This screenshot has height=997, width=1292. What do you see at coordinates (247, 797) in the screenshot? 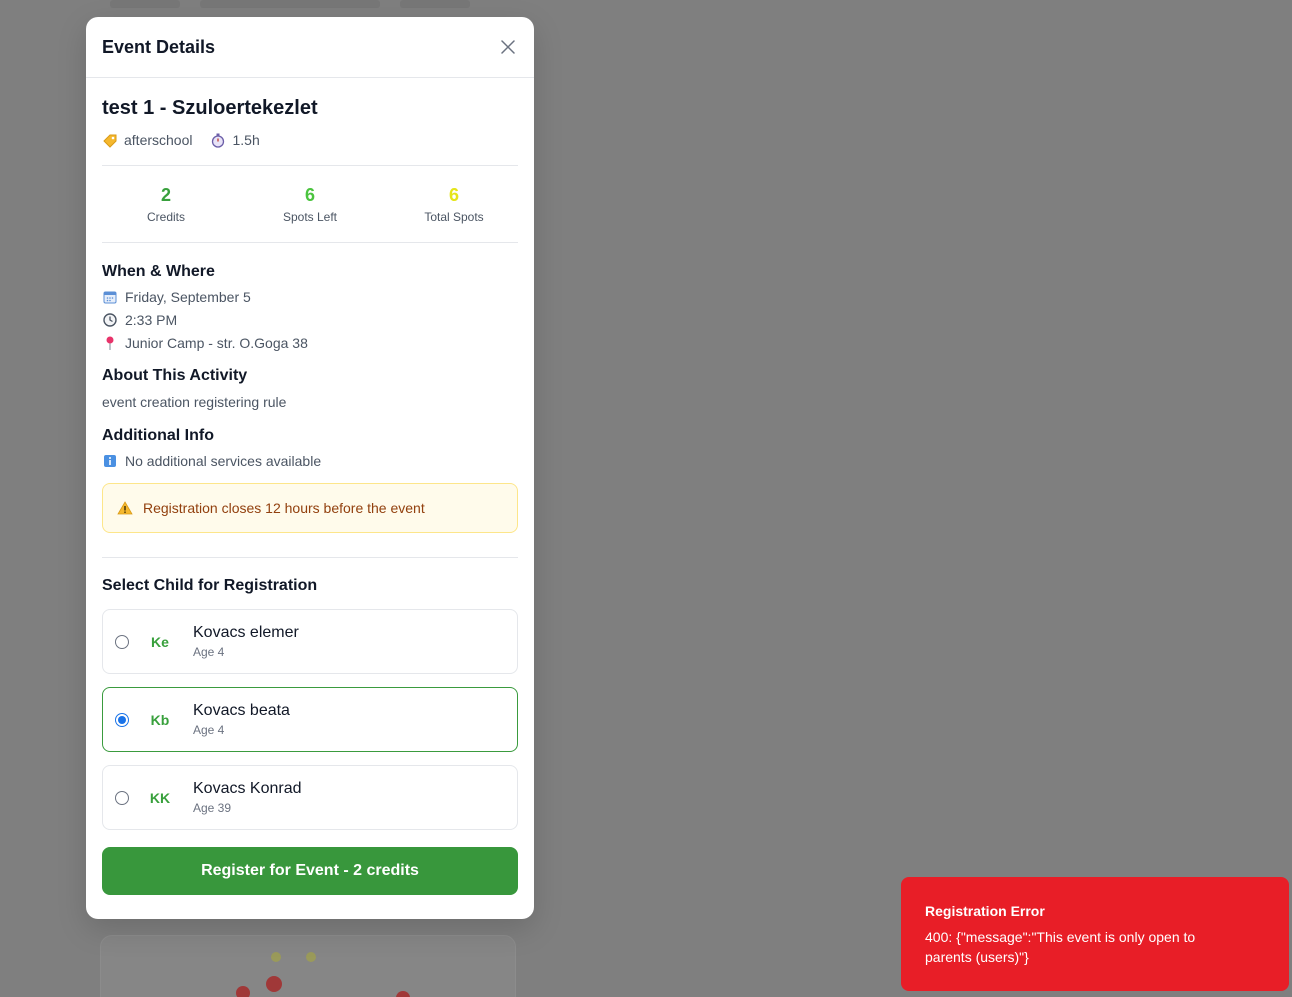
I see `child-info: Kovacs Konrad Age 39` at bounding box center [247, 797].